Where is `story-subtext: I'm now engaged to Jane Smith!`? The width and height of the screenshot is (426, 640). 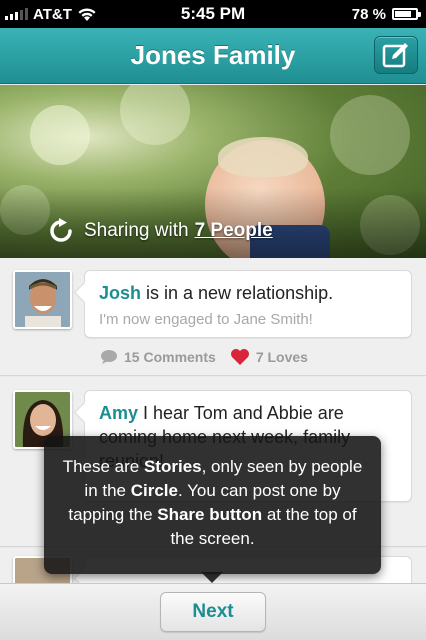
story-subtext: I'm now engaged to Jane Smith! is located at coordinates (206, 319).